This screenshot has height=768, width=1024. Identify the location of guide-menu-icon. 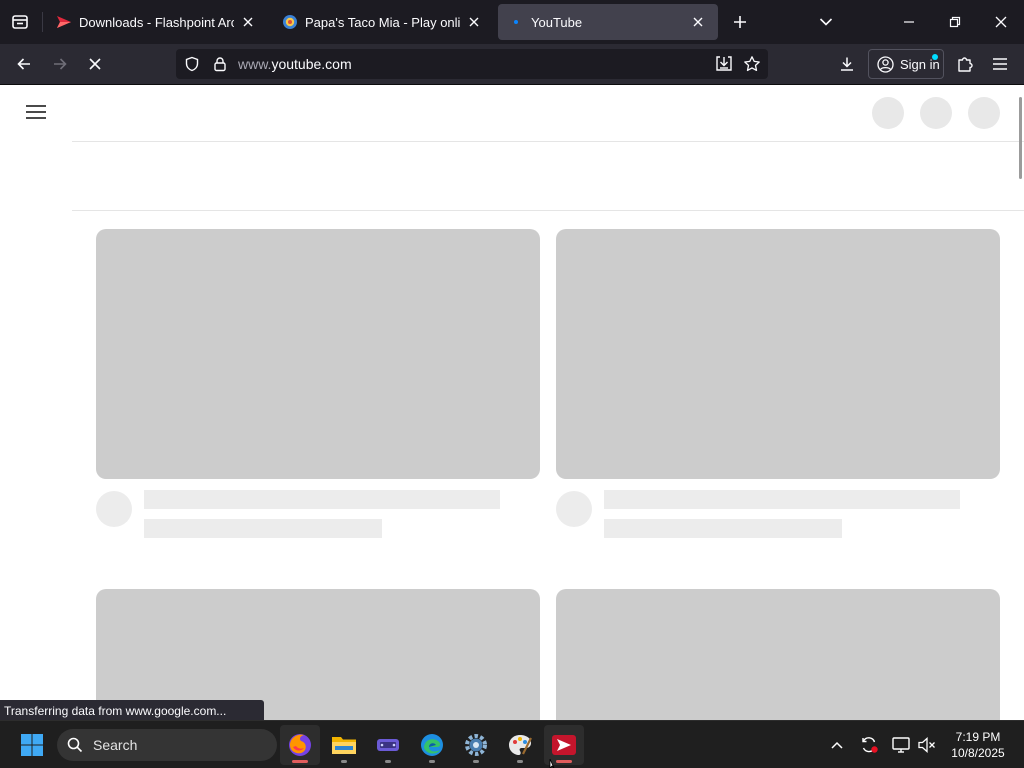
(36, 112).